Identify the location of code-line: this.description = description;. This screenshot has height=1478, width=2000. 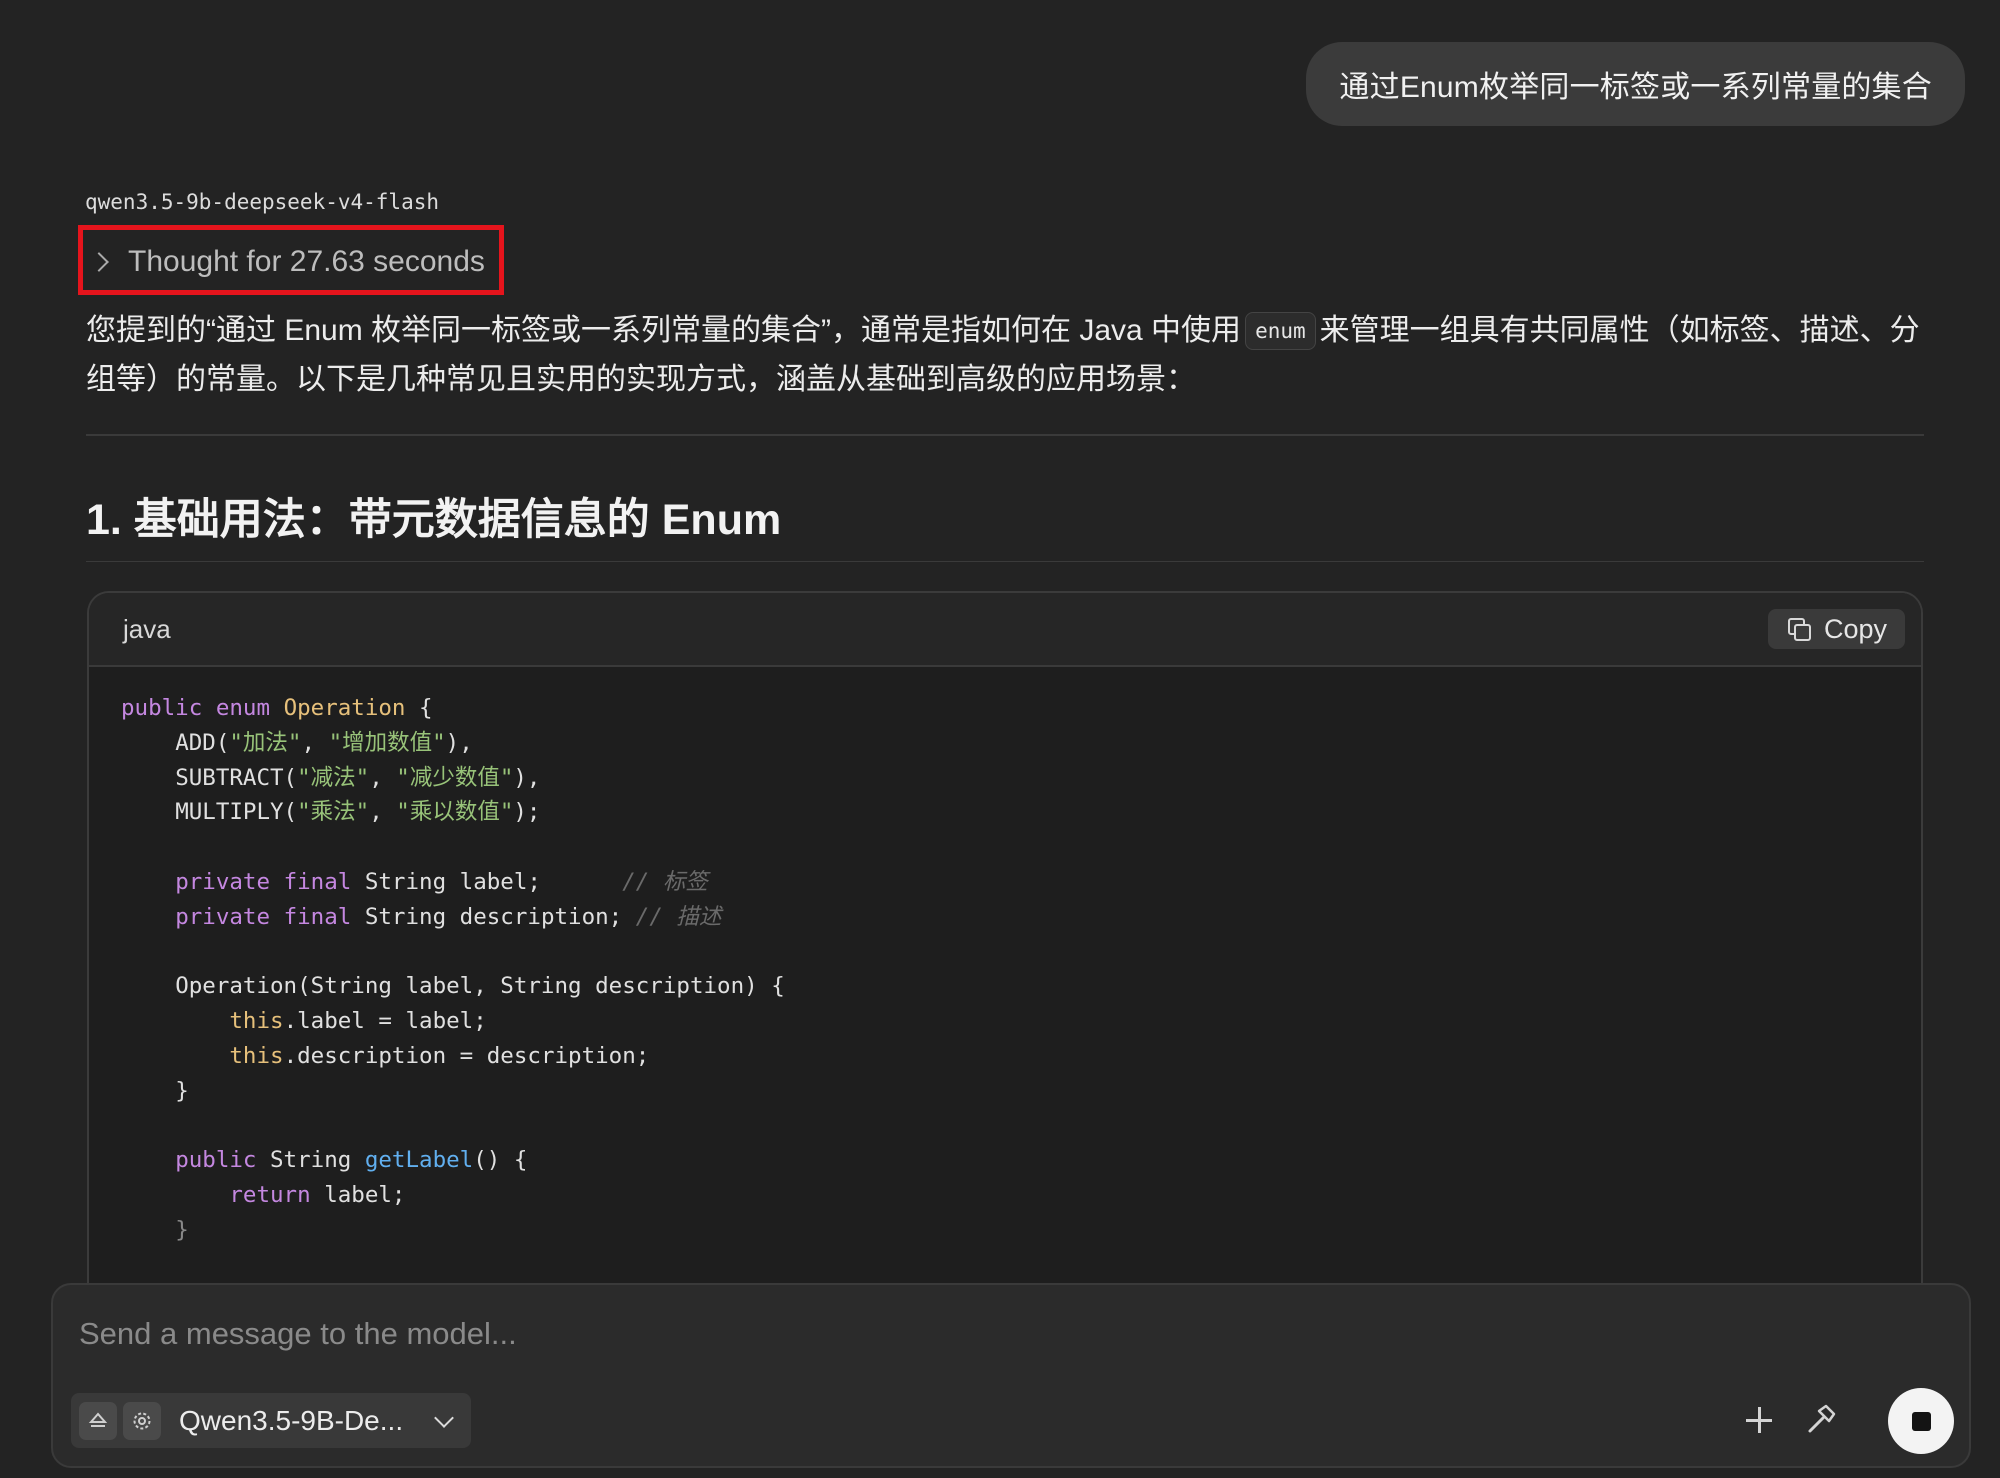
(439, 1055).